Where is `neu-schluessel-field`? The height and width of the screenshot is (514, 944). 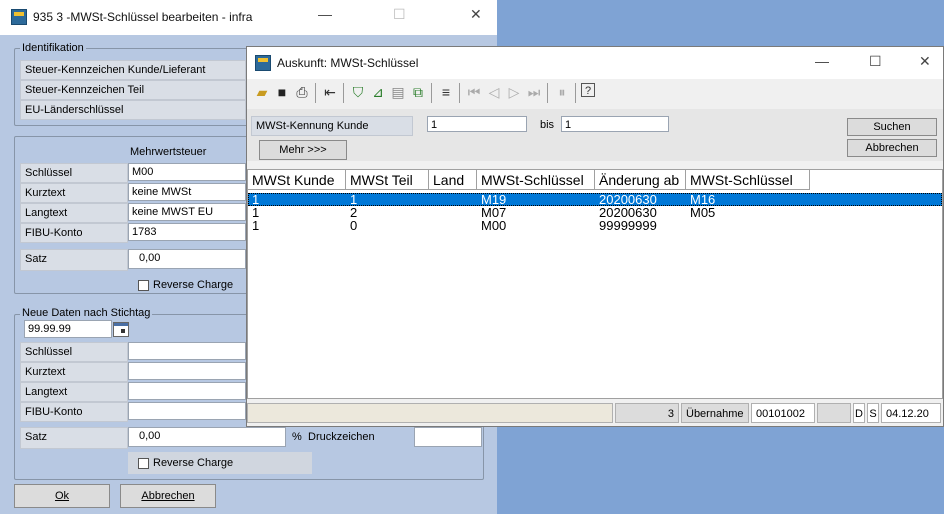 neu-schluessel-field is located at coordinates (187, 351).